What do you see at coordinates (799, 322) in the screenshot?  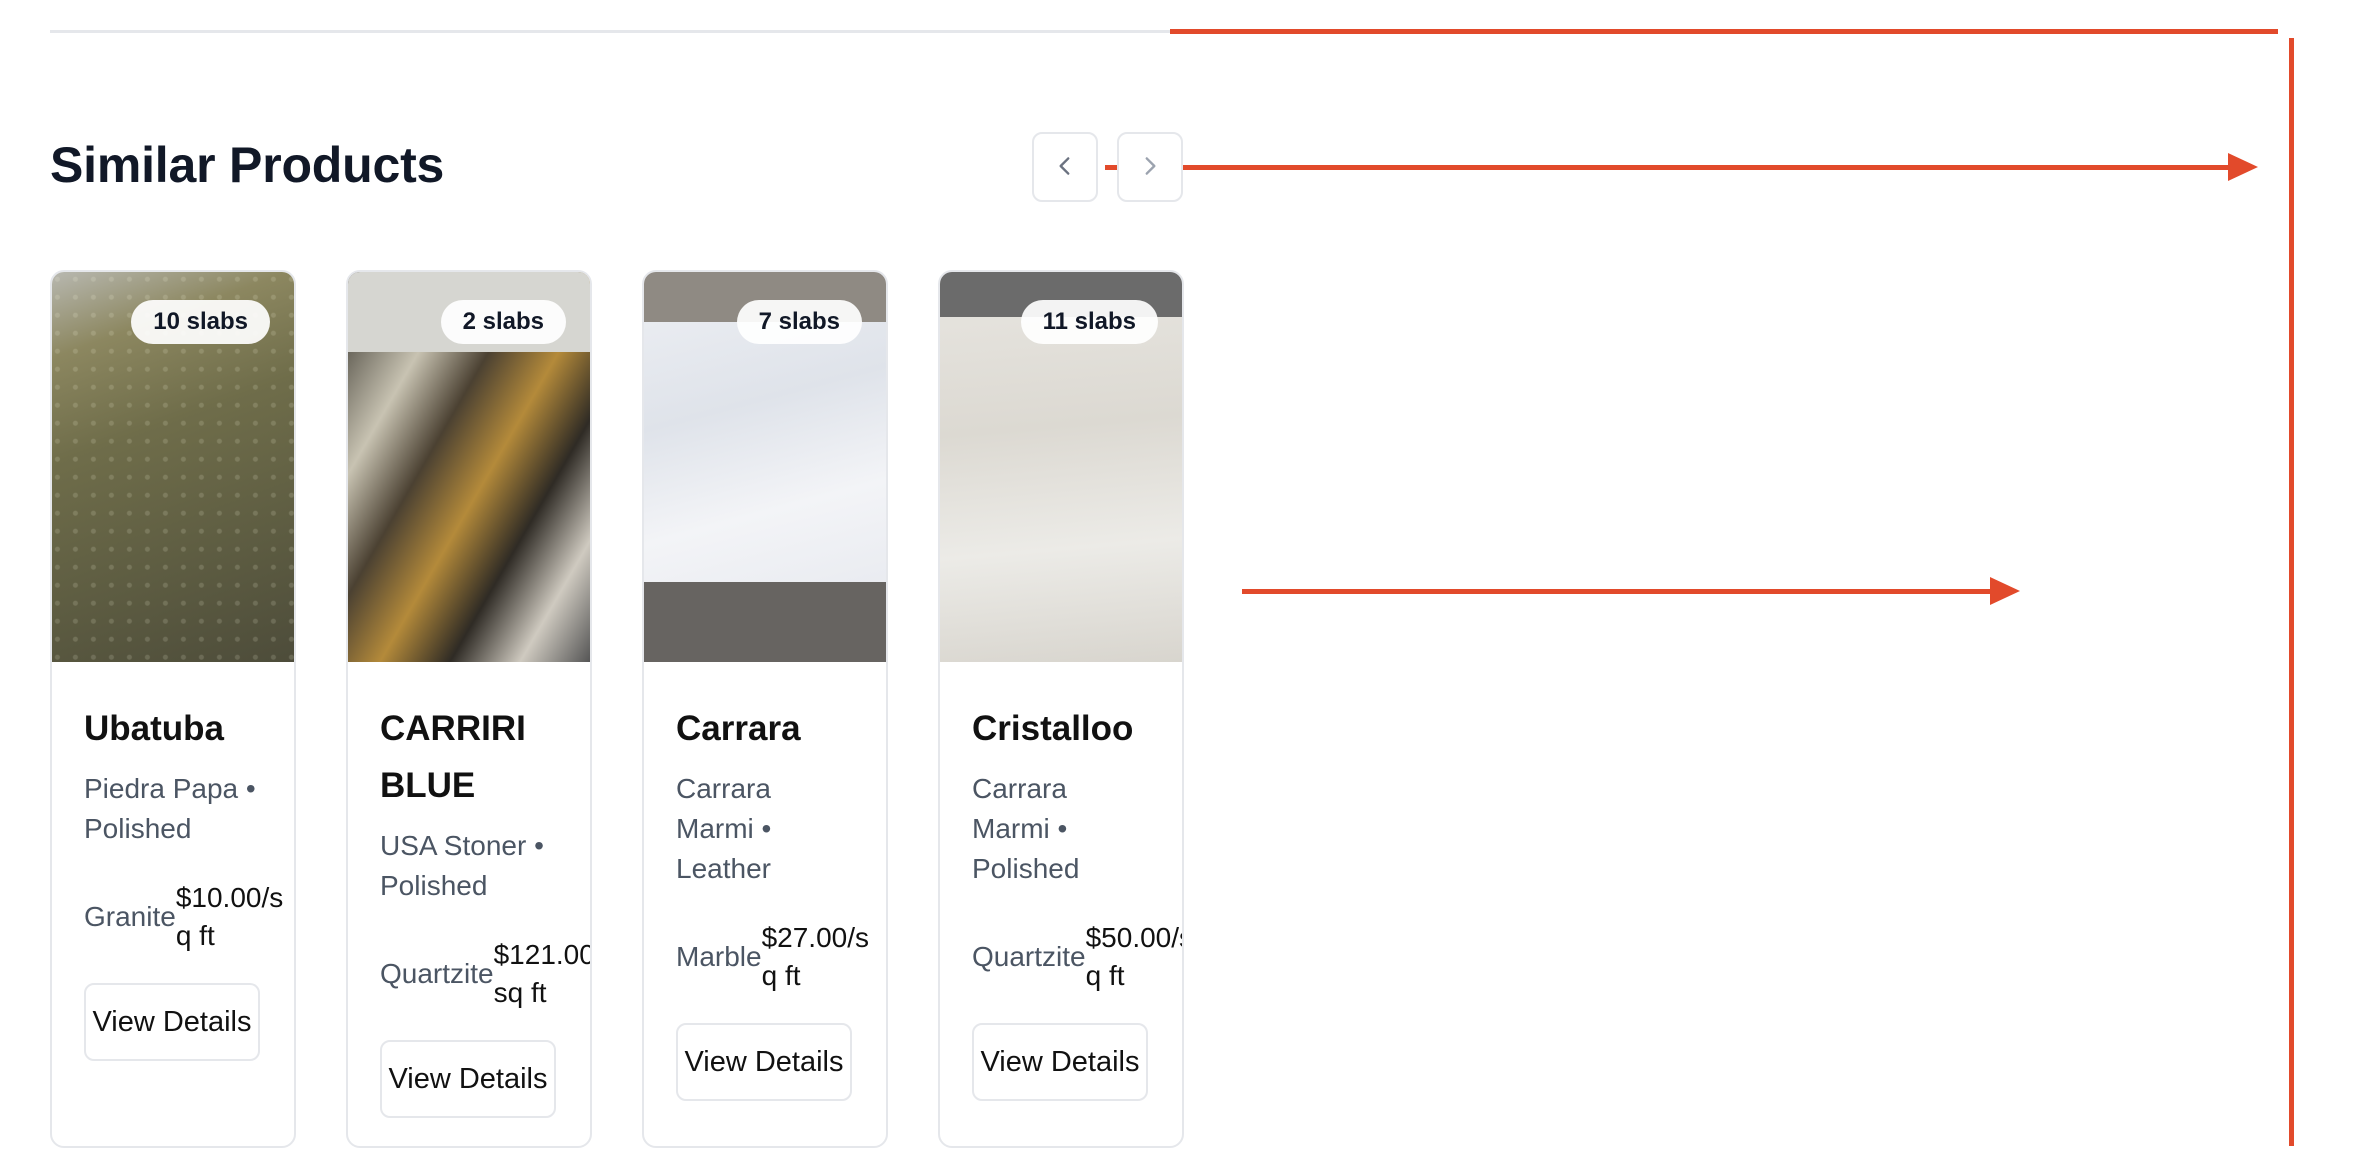 I see `slab-count-badge: 7 slabs` at bounding box center [799, 322].